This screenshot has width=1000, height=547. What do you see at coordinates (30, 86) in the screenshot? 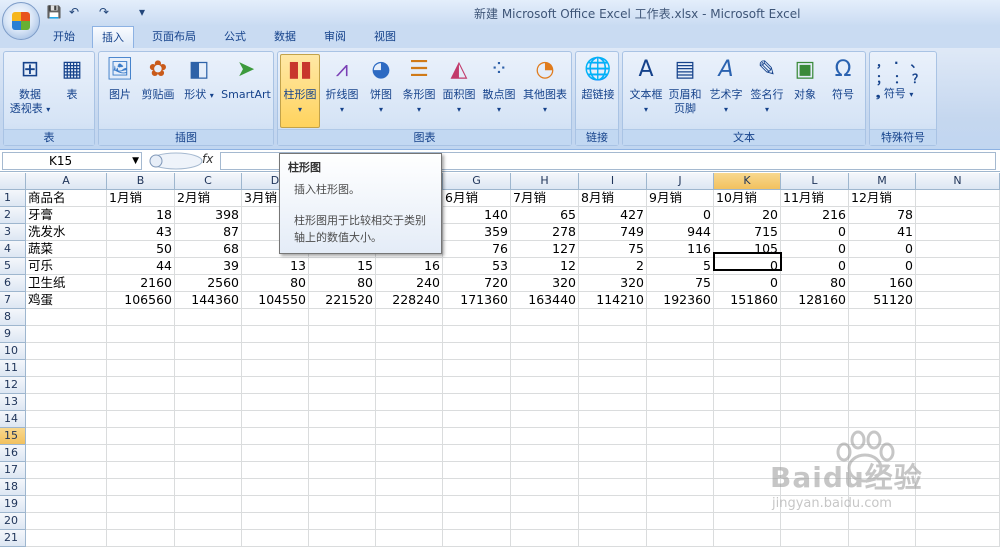
I see `pivot-table-button: ⊞ 数据 透视表 ▾` at bounding box center [30, 86].